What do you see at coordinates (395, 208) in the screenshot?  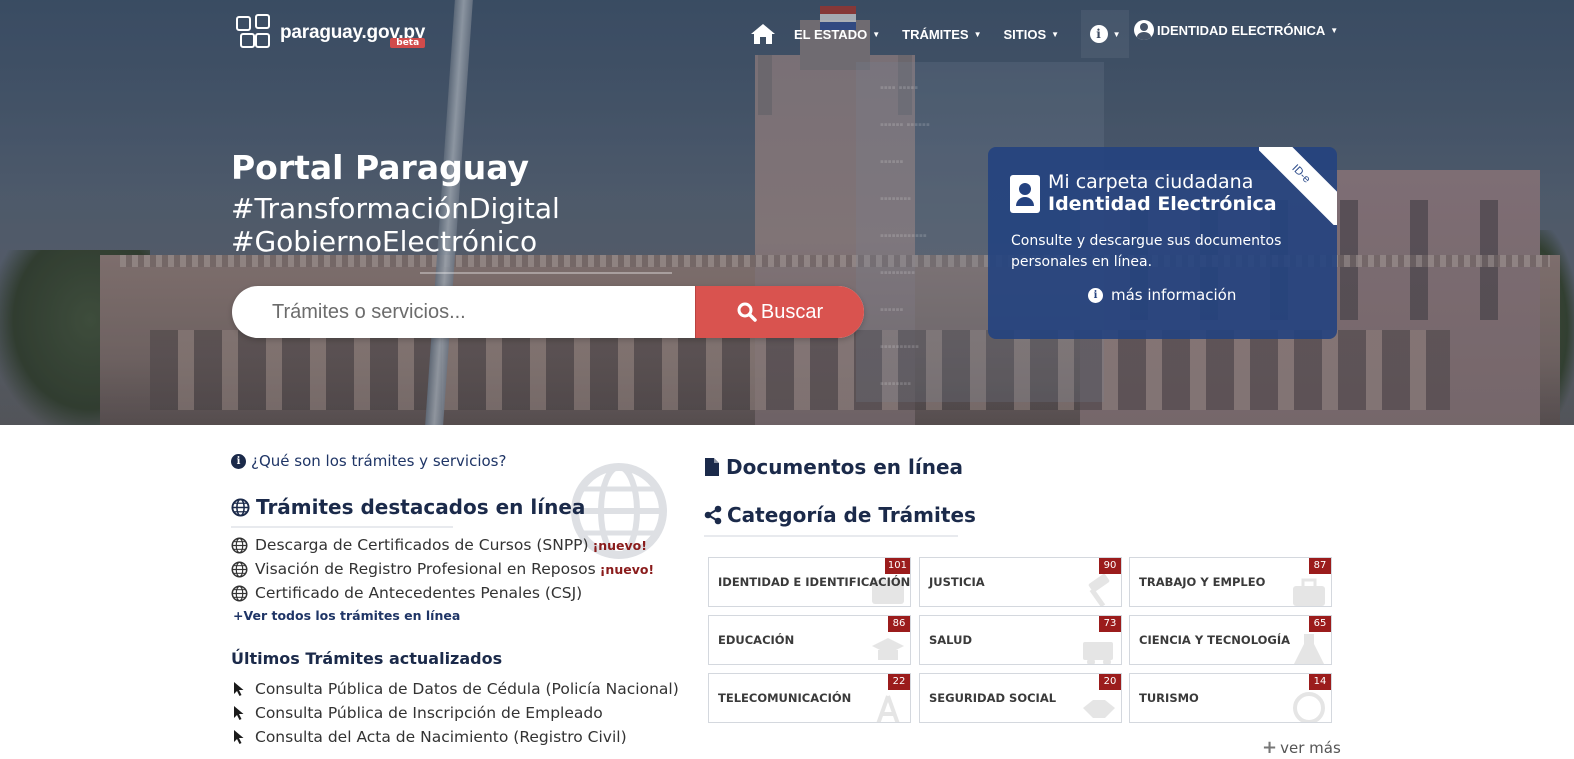 I see `hero-tag-transformacion: #TransformaciónDigital` at bounding box center [395, 208].